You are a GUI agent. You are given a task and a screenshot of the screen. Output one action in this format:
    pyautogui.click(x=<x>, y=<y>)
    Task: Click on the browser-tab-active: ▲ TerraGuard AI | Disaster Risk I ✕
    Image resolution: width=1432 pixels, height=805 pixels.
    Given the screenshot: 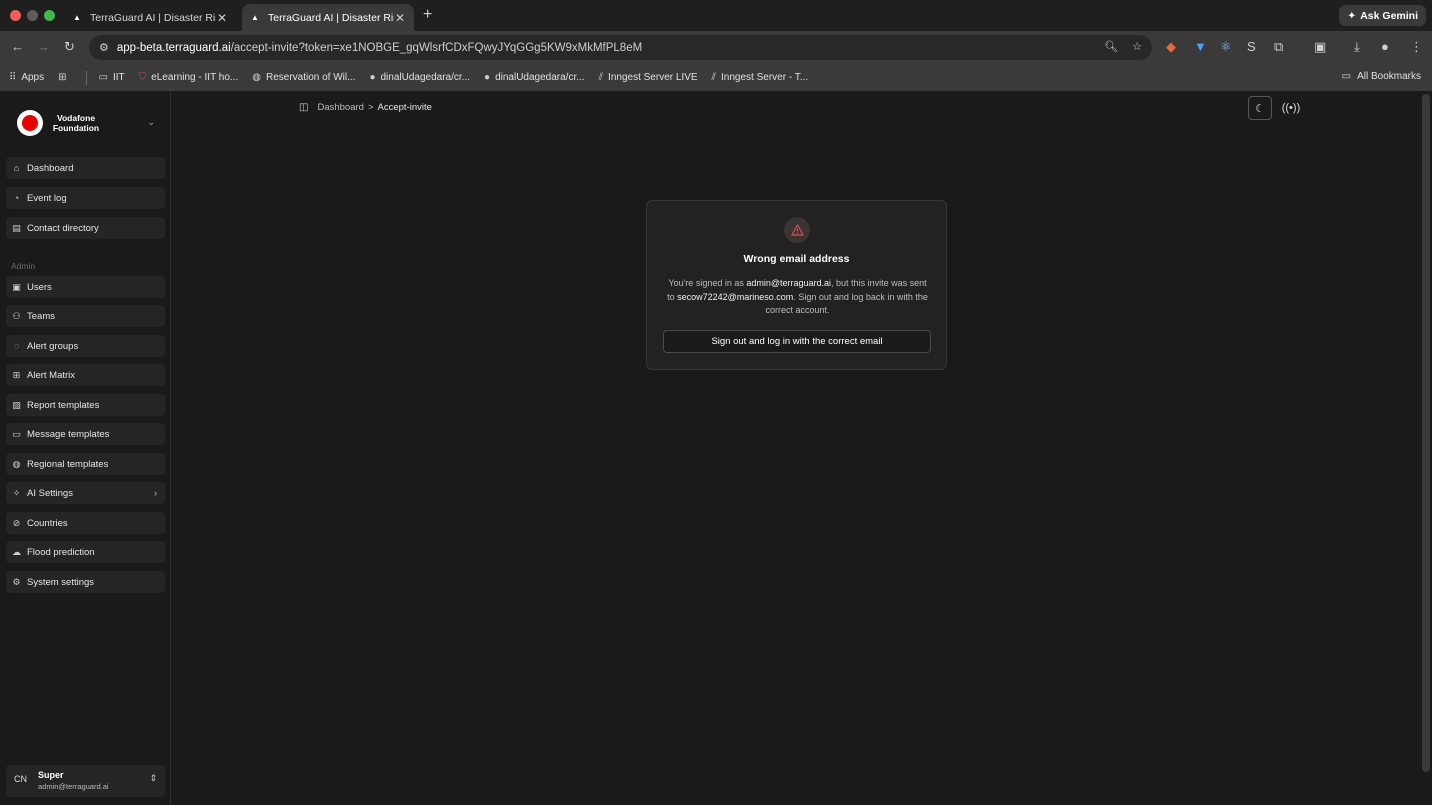 What is the action you would take?
    pyautogui.click(x=328, y=17)
    